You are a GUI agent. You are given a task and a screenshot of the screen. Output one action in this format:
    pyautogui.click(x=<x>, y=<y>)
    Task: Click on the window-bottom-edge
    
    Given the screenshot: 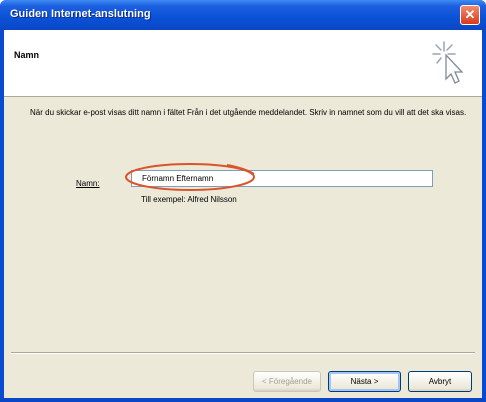 What is the action you would take?
    pyautogui.click(x=243, y=400)
    